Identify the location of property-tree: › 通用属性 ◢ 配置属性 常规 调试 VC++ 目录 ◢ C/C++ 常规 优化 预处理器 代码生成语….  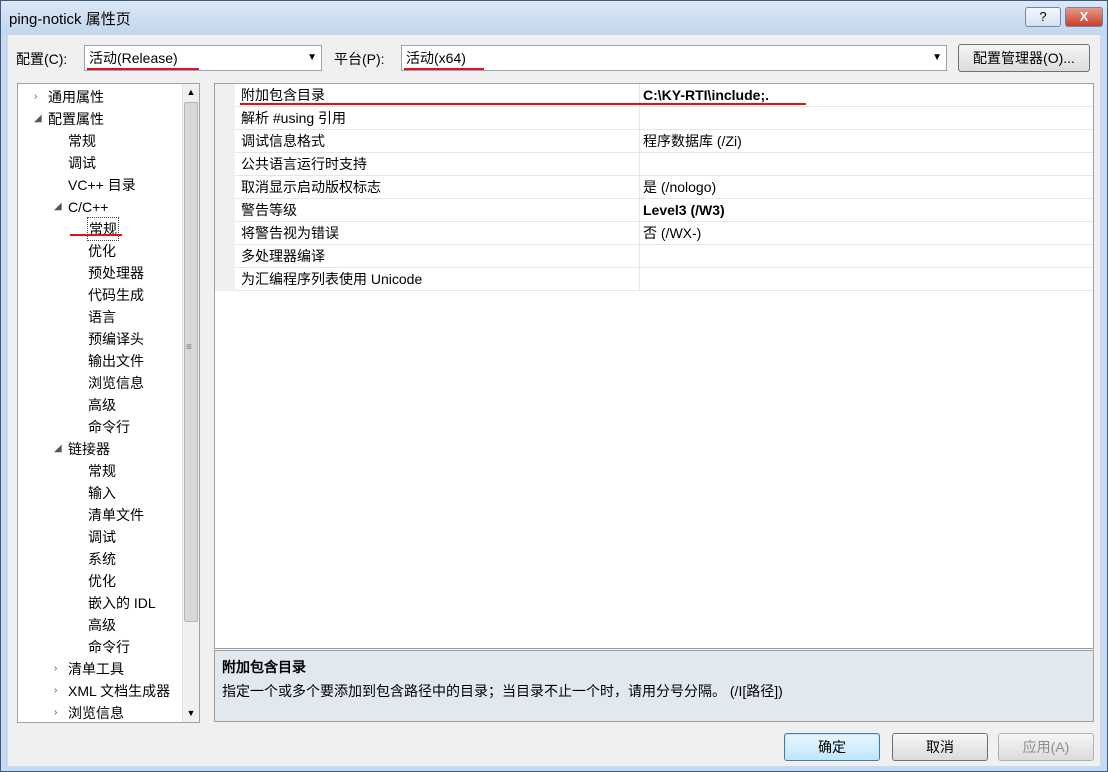
(108, 403).